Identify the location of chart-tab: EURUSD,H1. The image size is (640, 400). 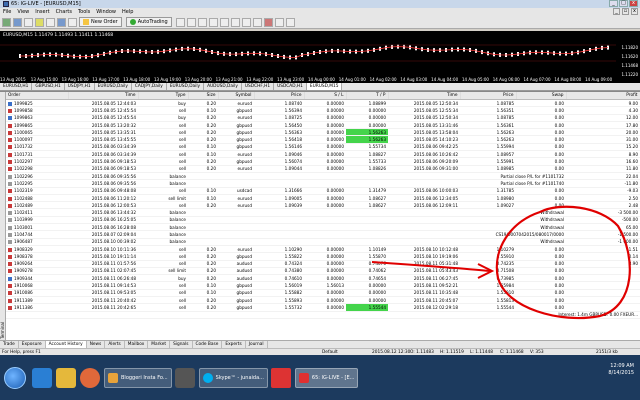
(16, 86).